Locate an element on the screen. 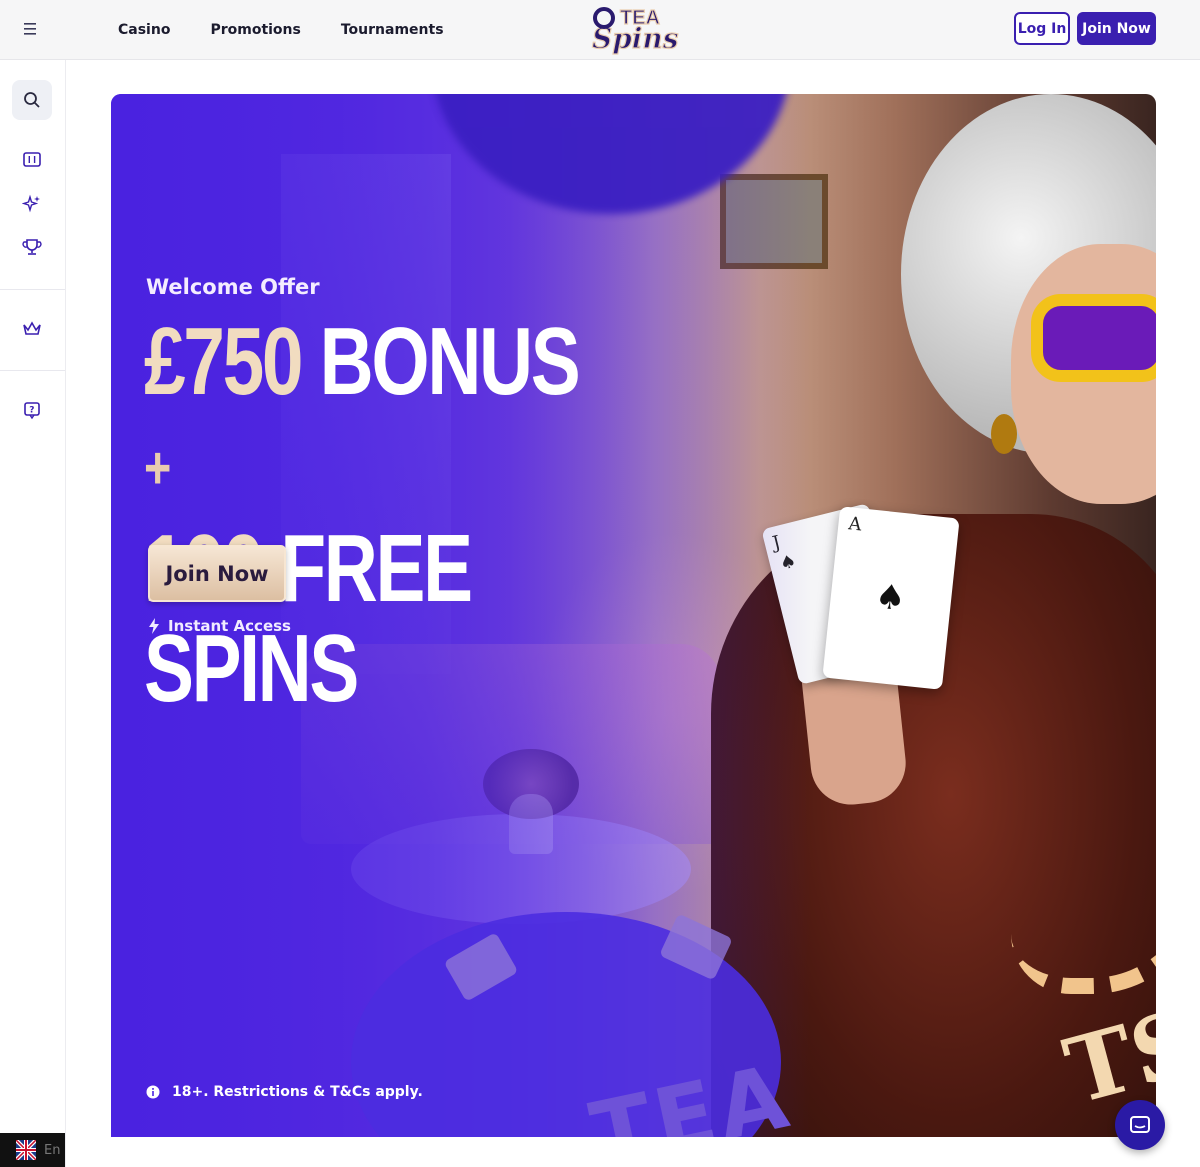 The height and width of the screenshot is (1167, 1200). help-icon: ? is located at coordinates (32, 411).